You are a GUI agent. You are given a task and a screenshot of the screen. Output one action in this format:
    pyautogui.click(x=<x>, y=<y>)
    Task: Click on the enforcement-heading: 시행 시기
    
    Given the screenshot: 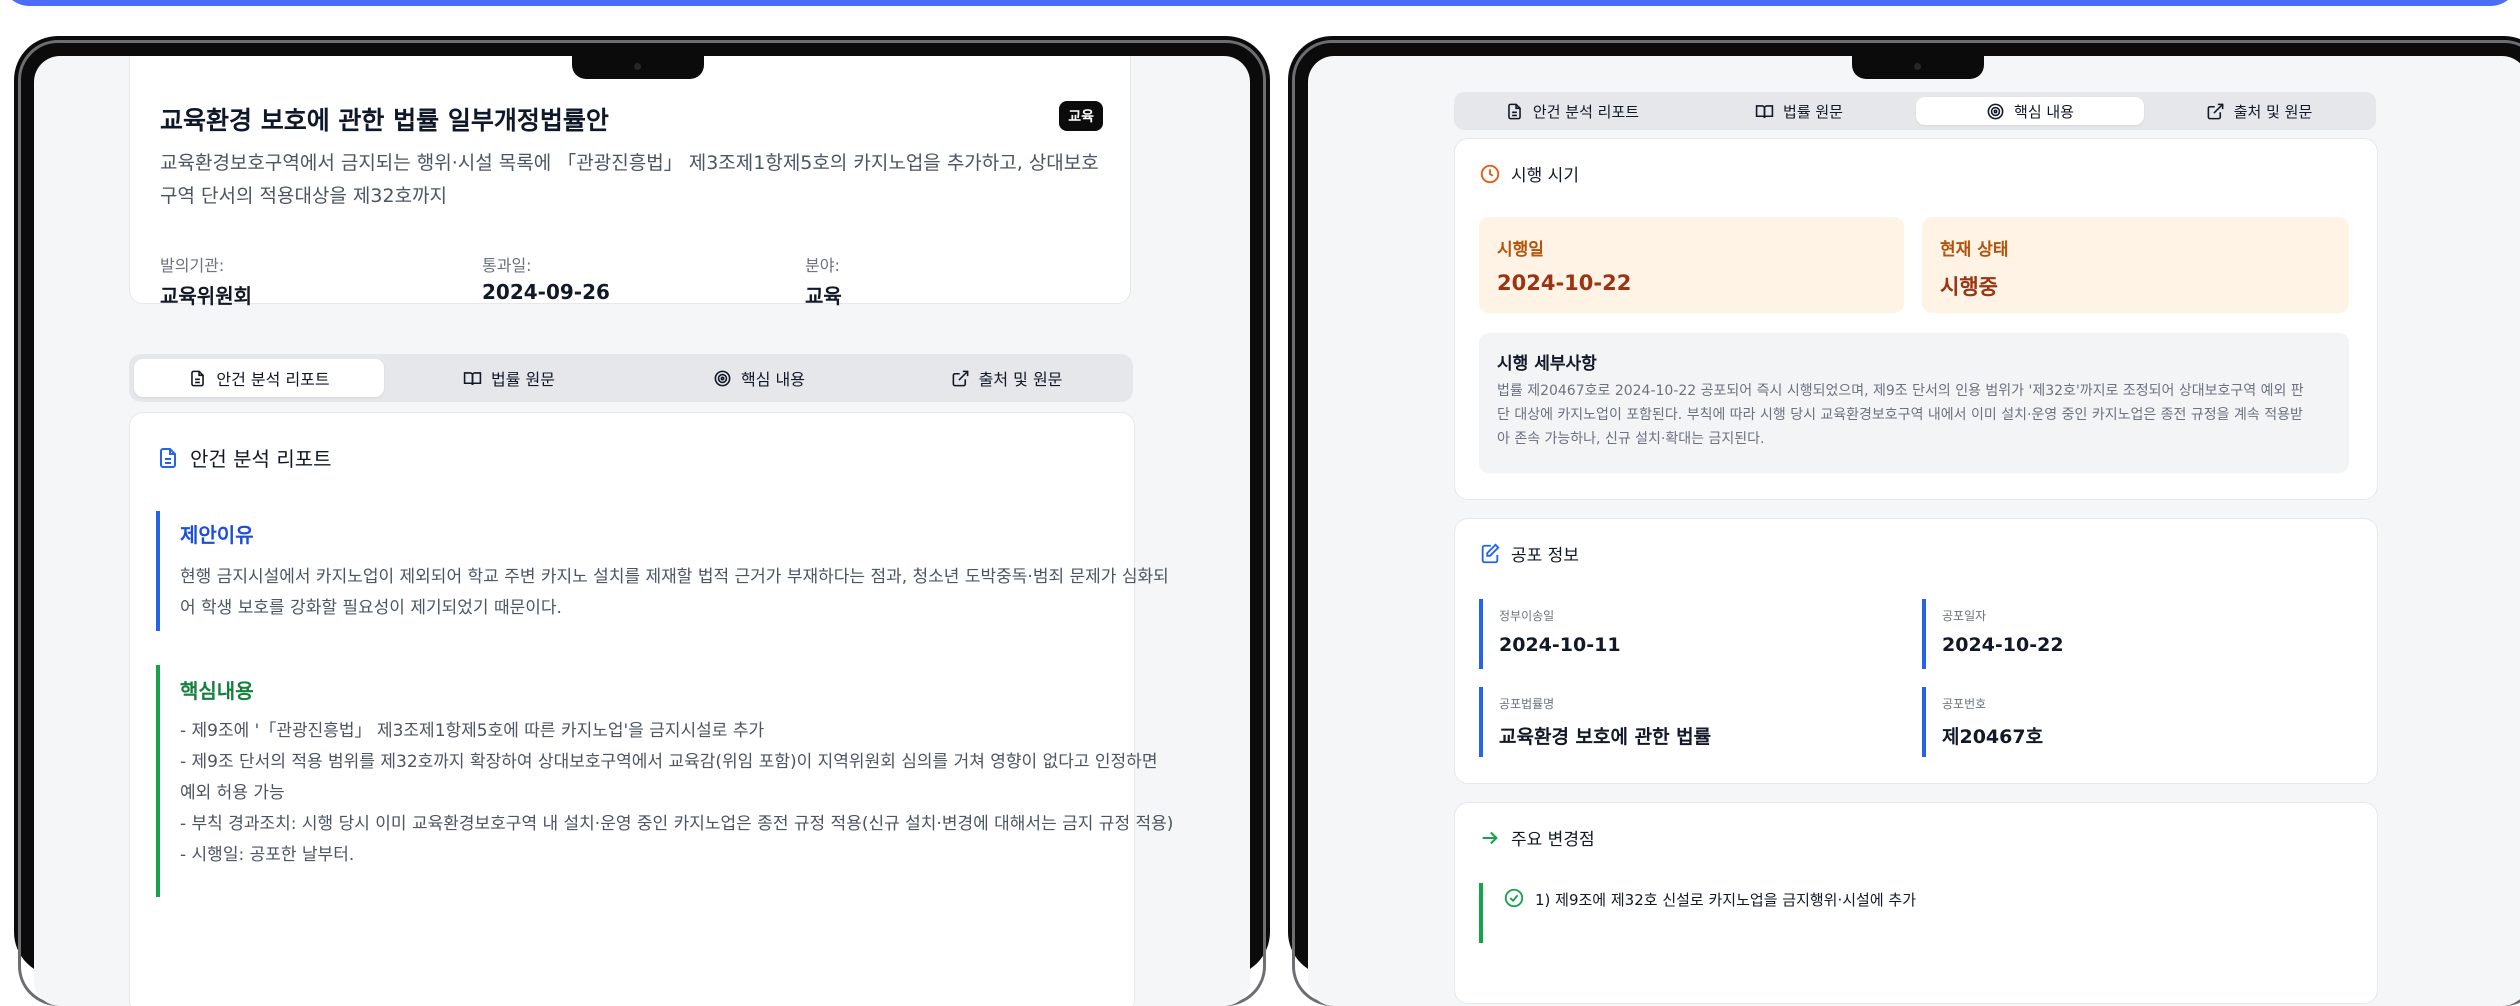 What is the action you would take?
    pyautogui.click(x=1529, y=173)
    